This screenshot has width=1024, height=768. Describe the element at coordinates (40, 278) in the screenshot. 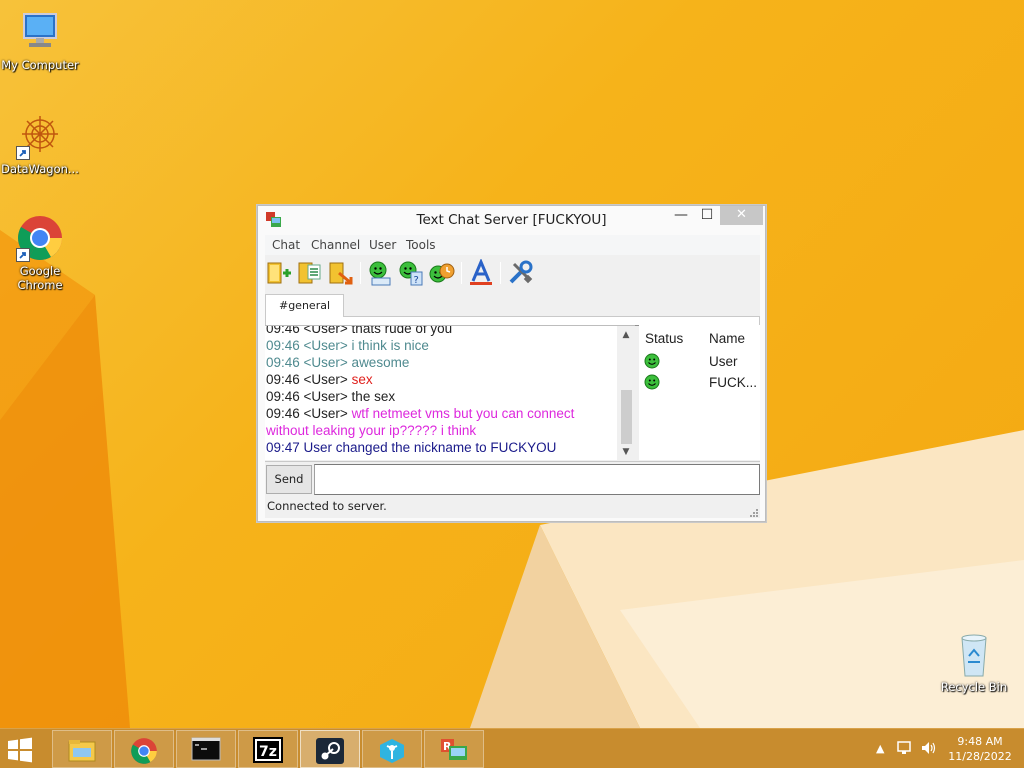

I see `desktop-icon-label: Google Chrome` at that location.